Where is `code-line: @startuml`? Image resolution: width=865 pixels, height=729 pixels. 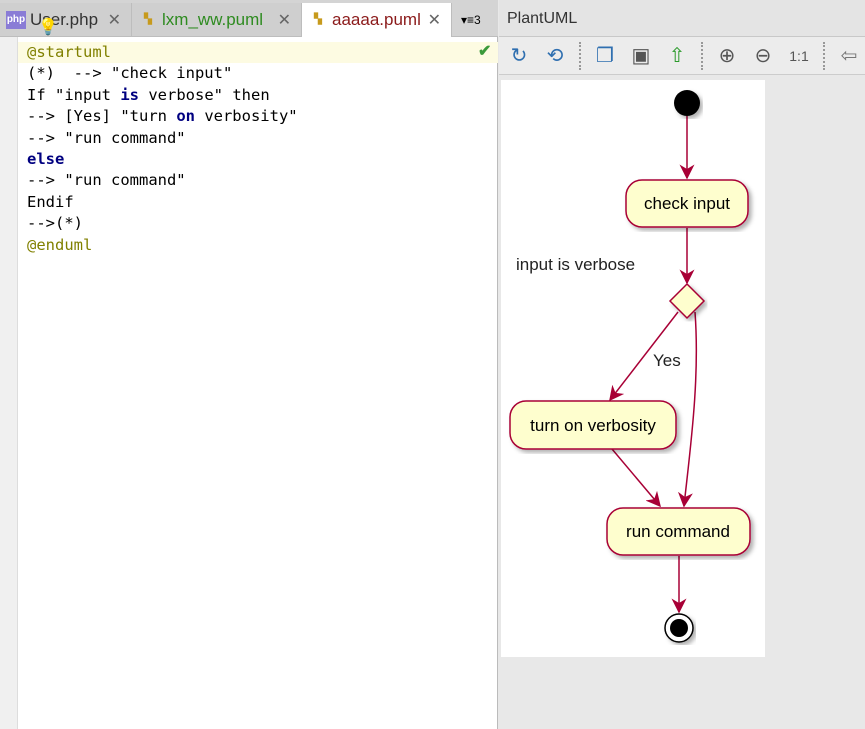 code-line: @startuml is located at coordinates (69, 52).